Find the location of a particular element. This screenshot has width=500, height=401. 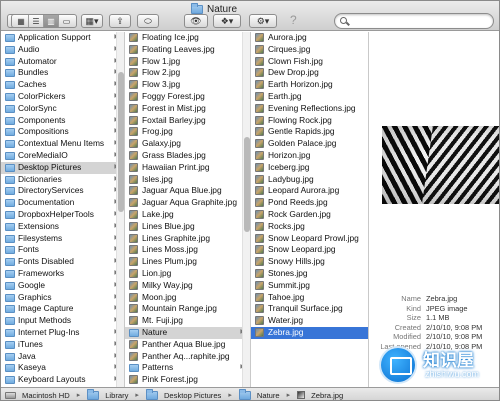

list-item: Clown Fish.jpg is located at coordinates (309, 62).